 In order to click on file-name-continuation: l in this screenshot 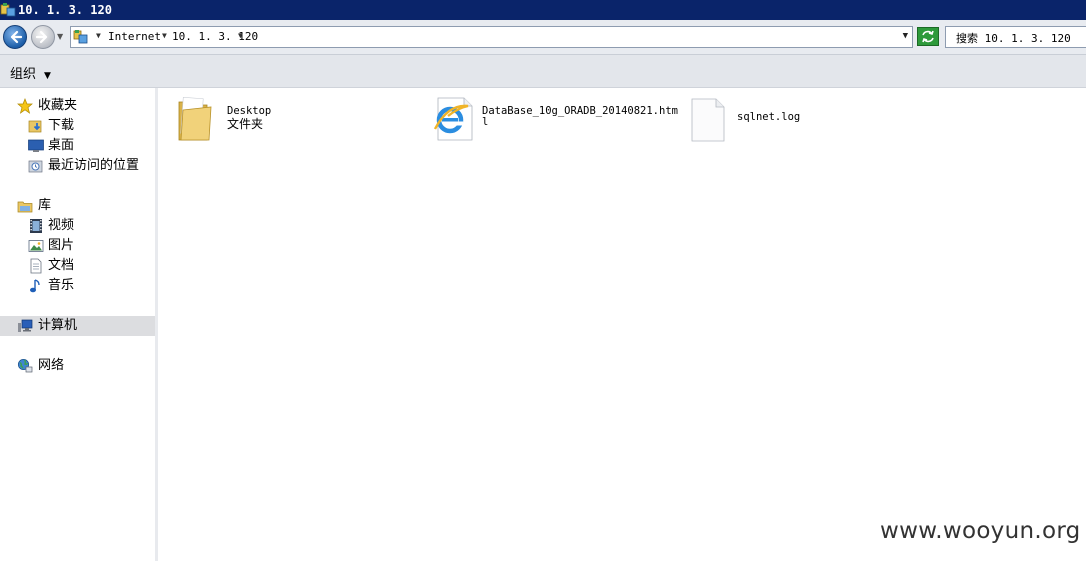, I will do `click(485, 122)`.